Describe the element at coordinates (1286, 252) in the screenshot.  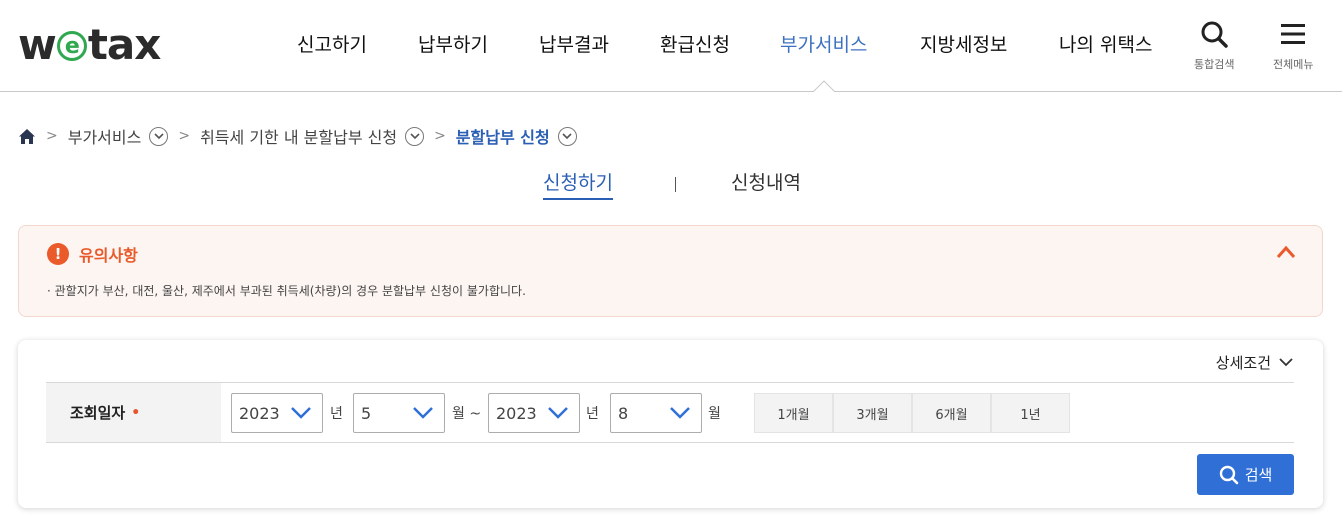
I see `chevron-up-icon` at that location.